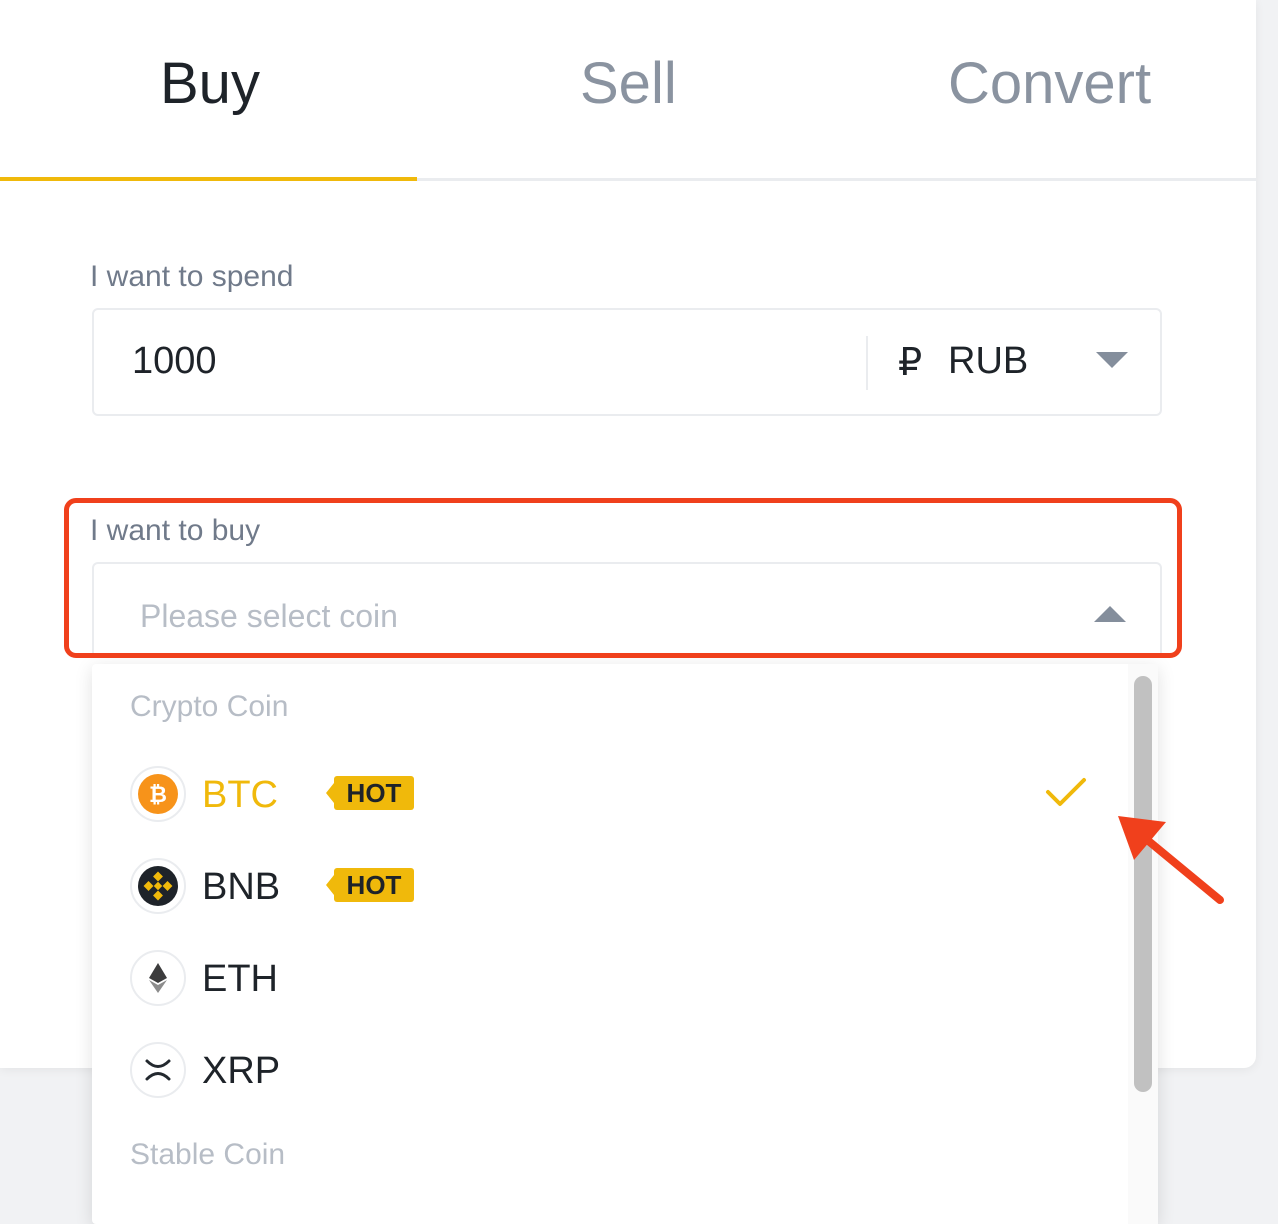 This screenshot has height=1224, width=1278. What do you see at coordinates (1170, 860) in the screenshot?
I see `annotation-arrow-icon` at bounding box center [1170, 860].